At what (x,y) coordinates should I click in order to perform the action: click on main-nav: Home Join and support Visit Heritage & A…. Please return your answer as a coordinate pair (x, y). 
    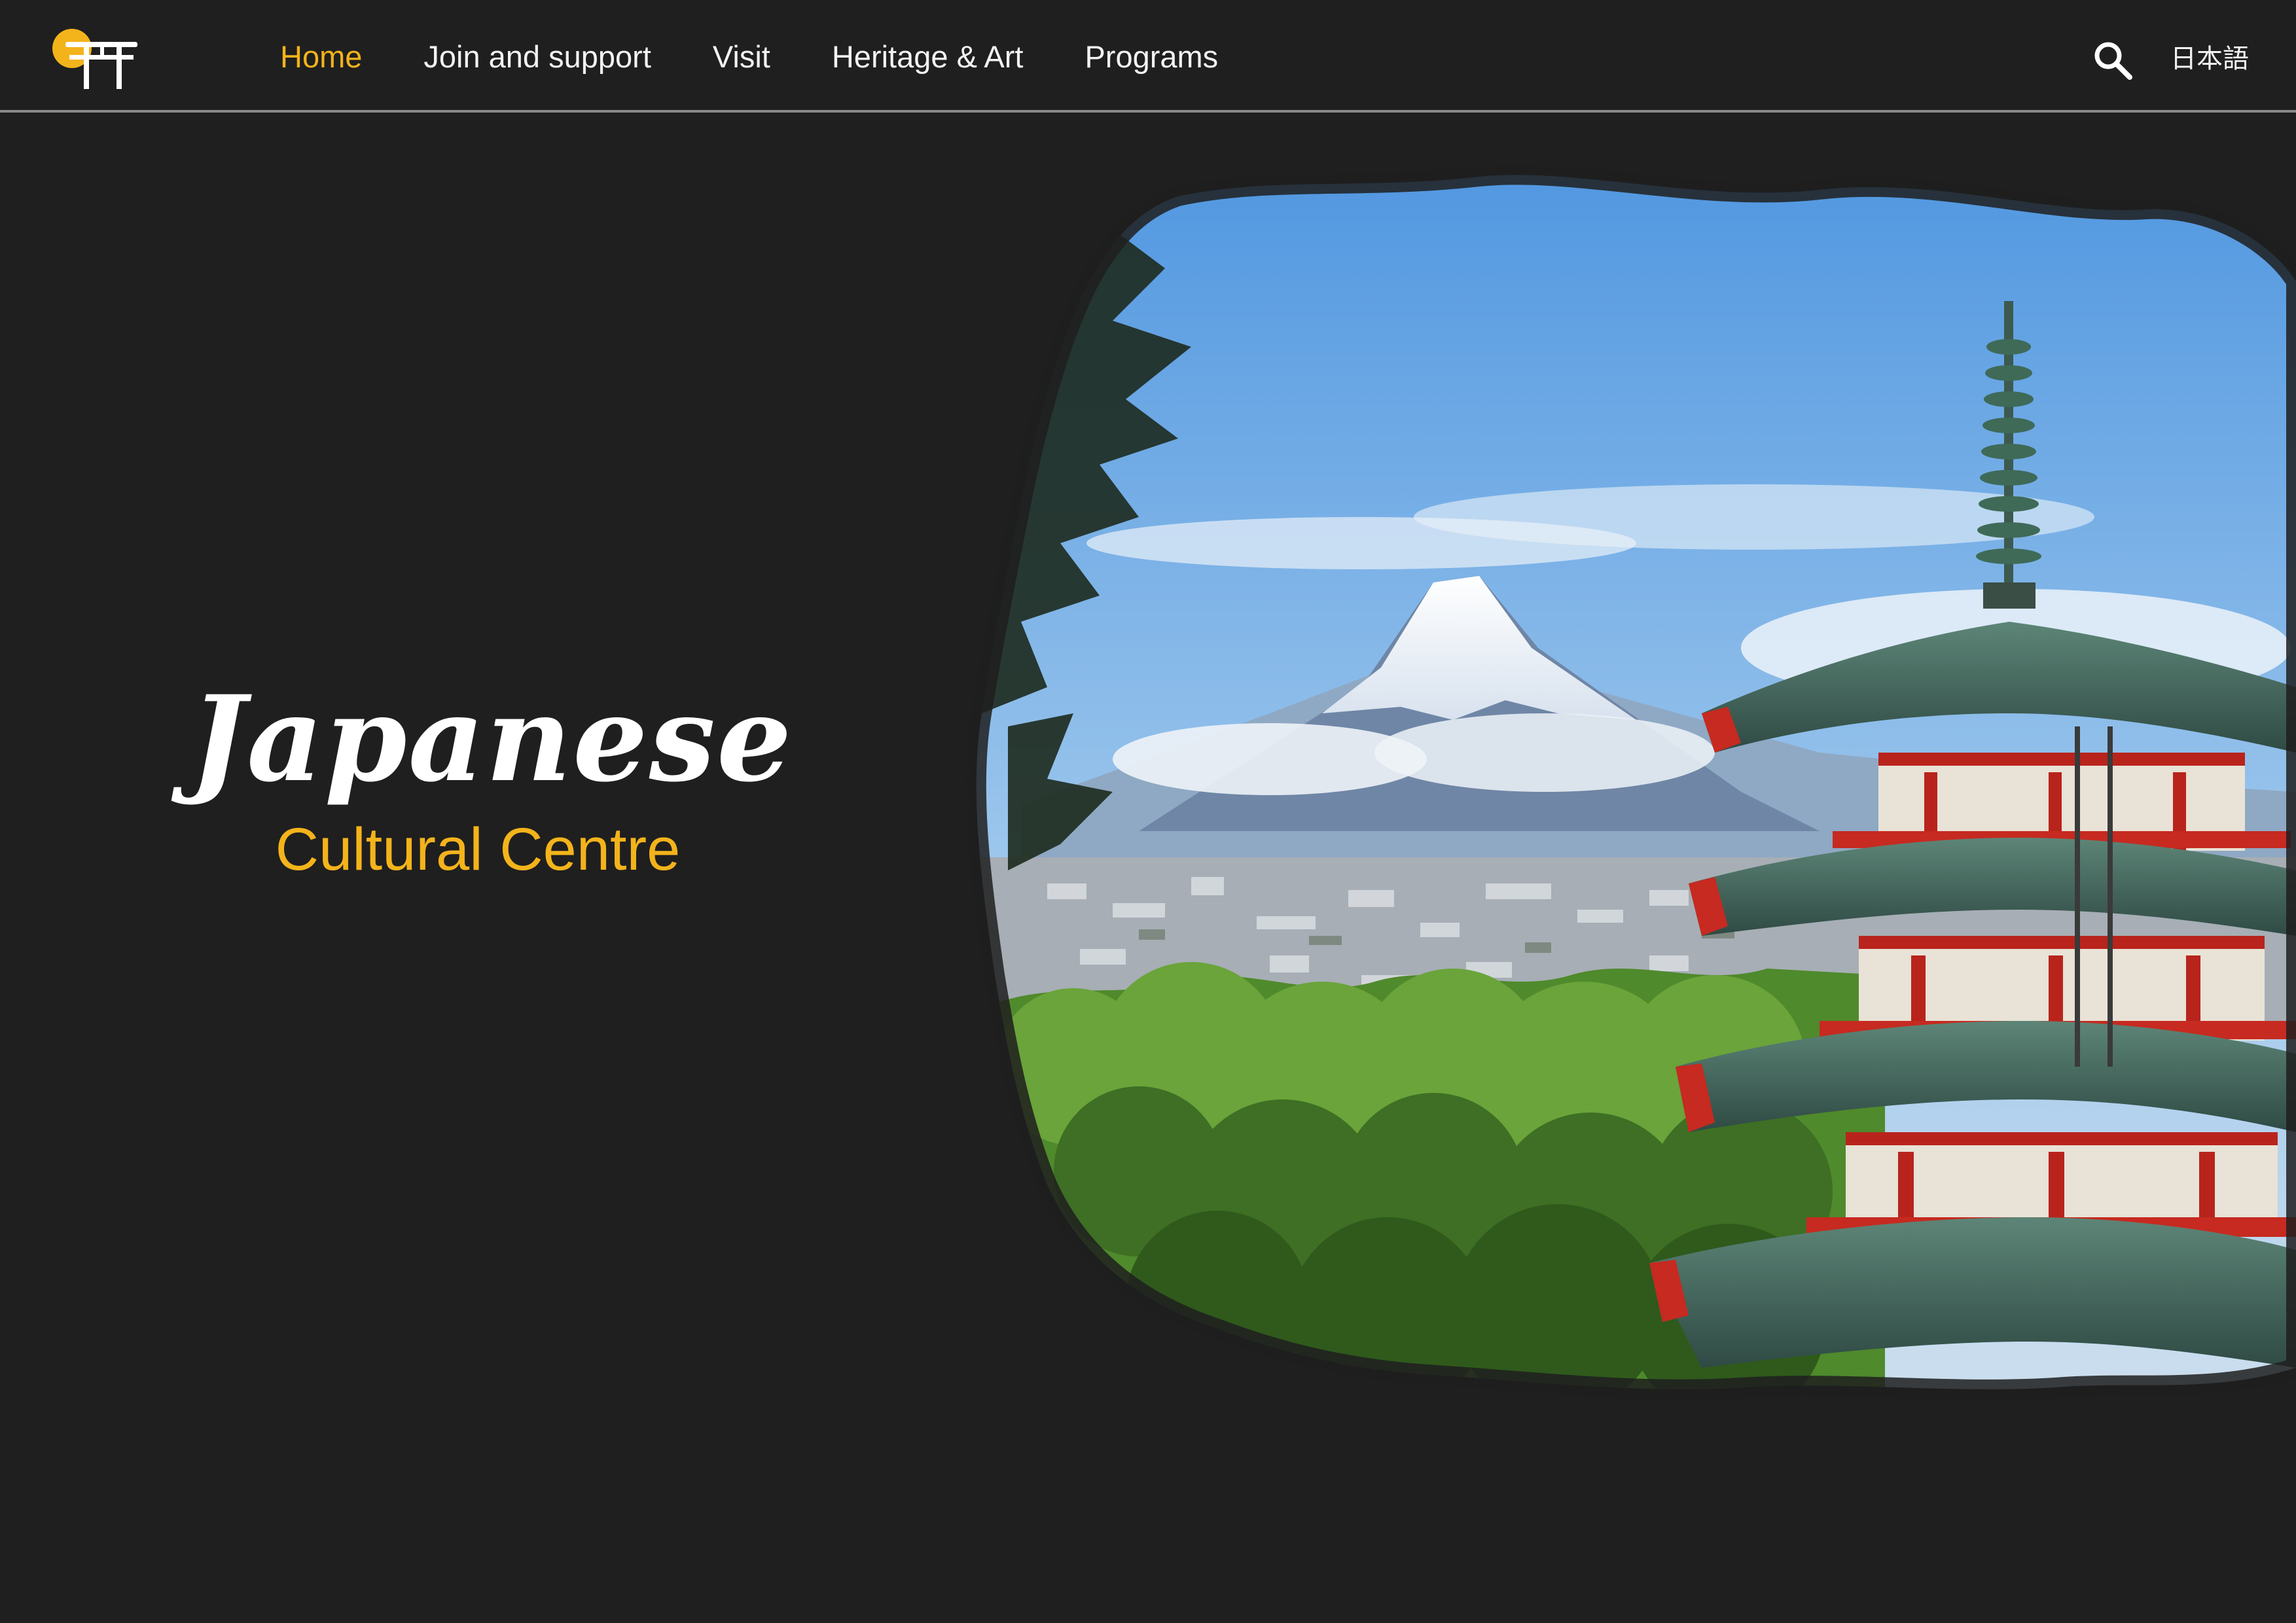
    Looking at the image, I should click on (749, 57).